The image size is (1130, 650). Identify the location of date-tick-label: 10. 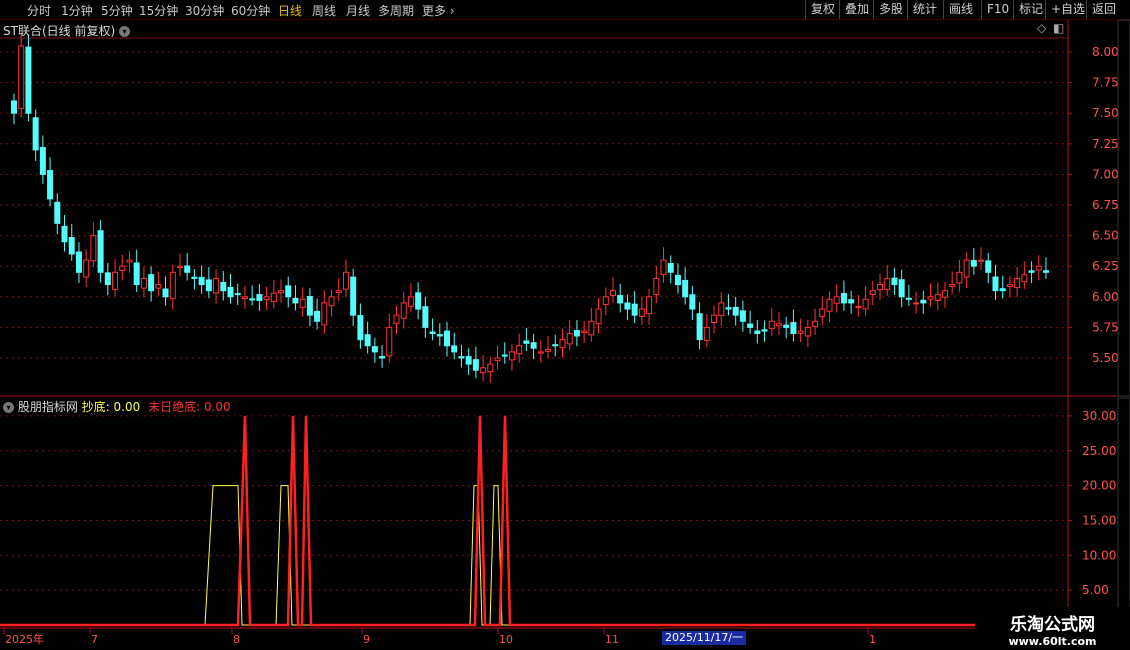
(506, 639).